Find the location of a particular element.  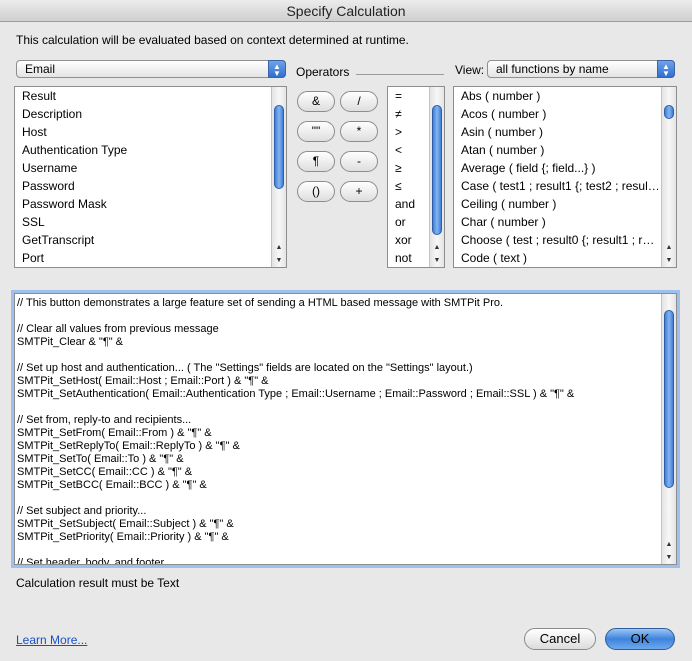

plus-button: + is located at coordinates (359, 191).